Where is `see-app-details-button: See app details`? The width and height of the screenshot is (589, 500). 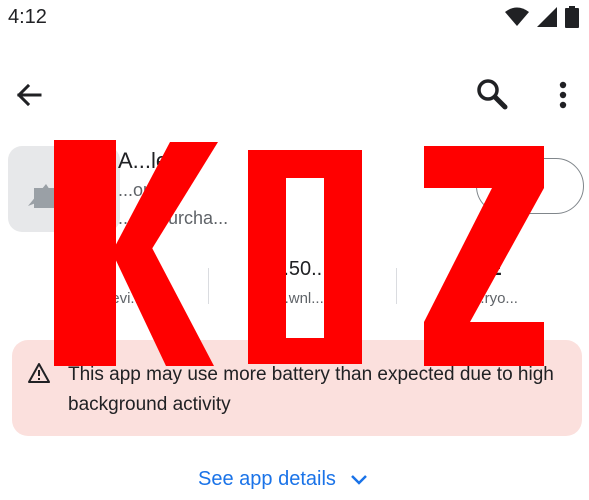 see-app-details-button: See app details is located at coordinates (283, 479).